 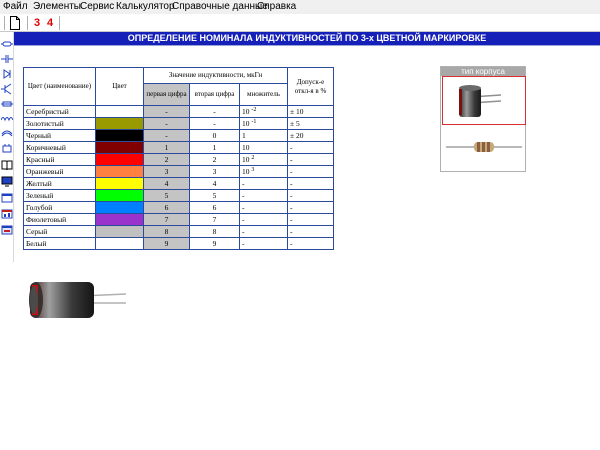 I want to click on table-row: Серый 8 8- -, so click(x=179, y=231).